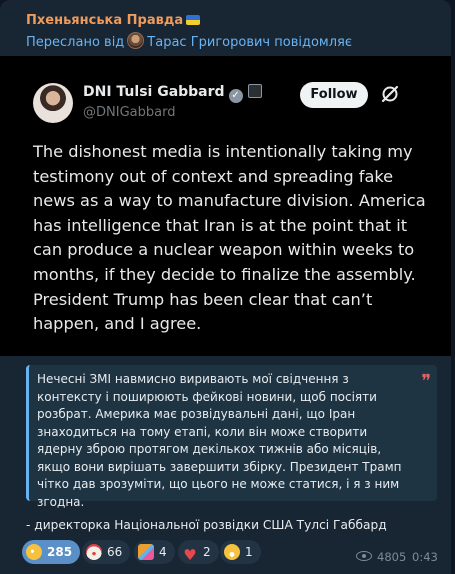 Image resolution: width=455 pixels, height=574 pixels. What do you see at coordinates (129, 112) in the screenshot?
I see `tweet-author-handle: @DNIGabbard` at bounding box center [129, 112].